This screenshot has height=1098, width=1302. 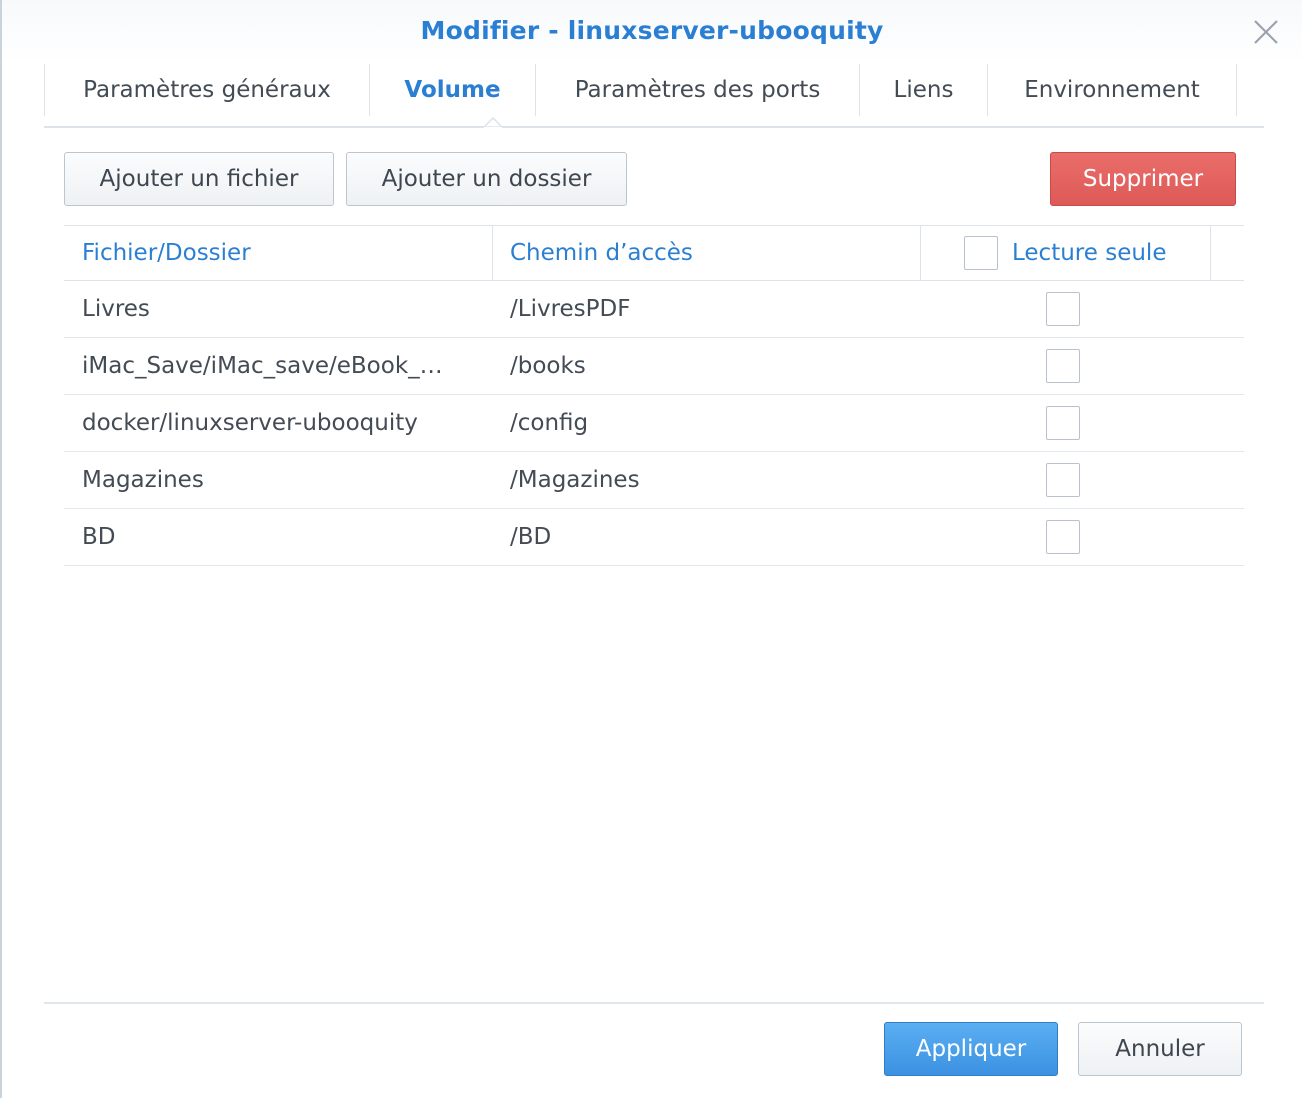 I want to click on tab-environment: Environnement, so click(x=1112, y=90).